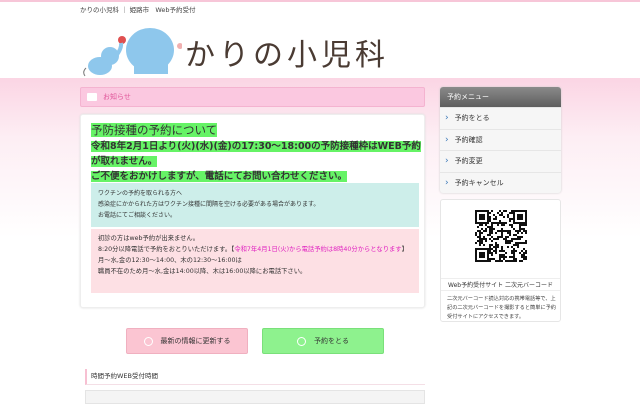 Image resolution: width=640 pixels, height=404 pixels. I want to click on section-title: 時間予約WEB受付時間, so click(255, 377).